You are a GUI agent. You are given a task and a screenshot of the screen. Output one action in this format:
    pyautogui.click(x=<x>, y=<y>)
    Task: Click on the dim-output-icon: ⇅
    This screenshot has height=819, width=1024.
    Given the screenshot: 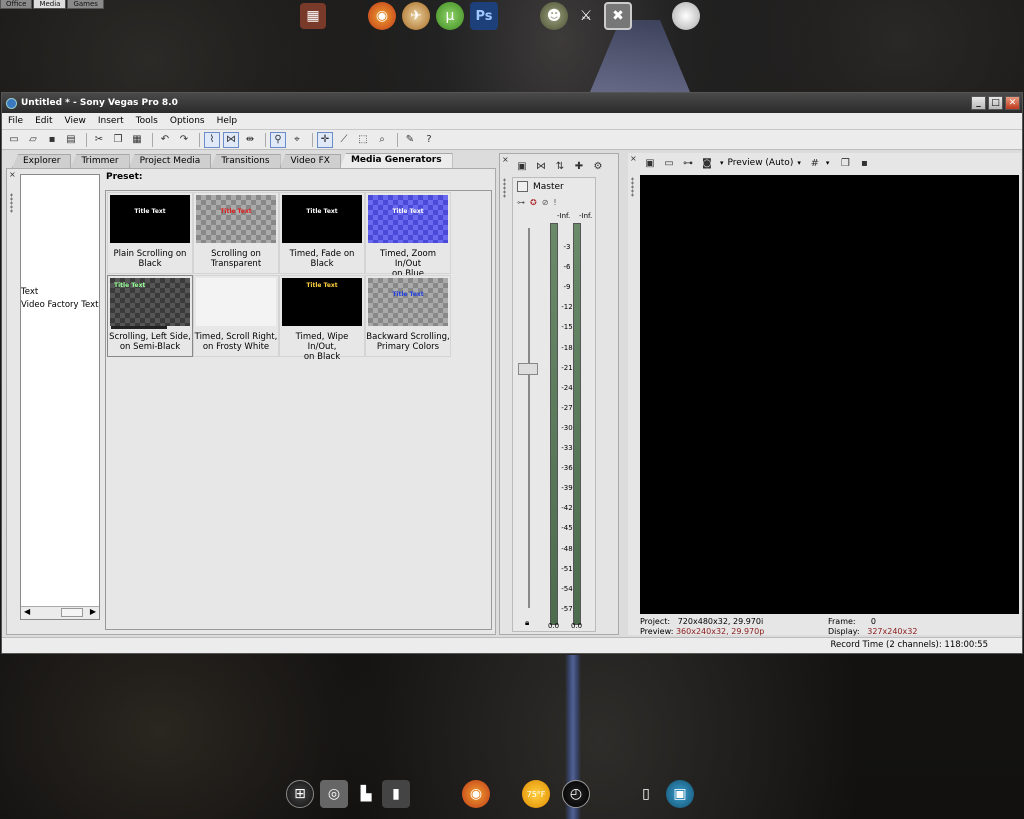 What is the action you would take?
    pyautogui.click(x=560, y=166)
    